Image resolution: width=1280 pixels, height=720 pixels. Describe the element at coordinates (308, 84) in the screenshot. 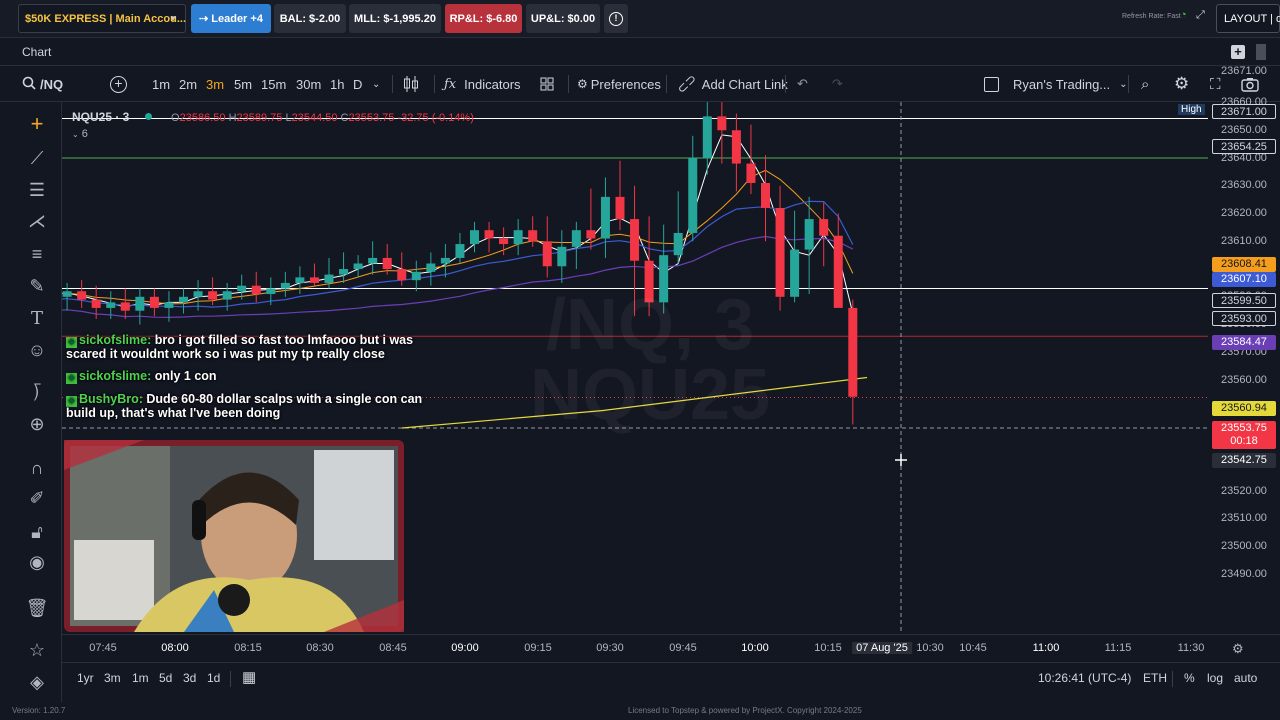

I see `timeframe-30m: 30m` at that location.